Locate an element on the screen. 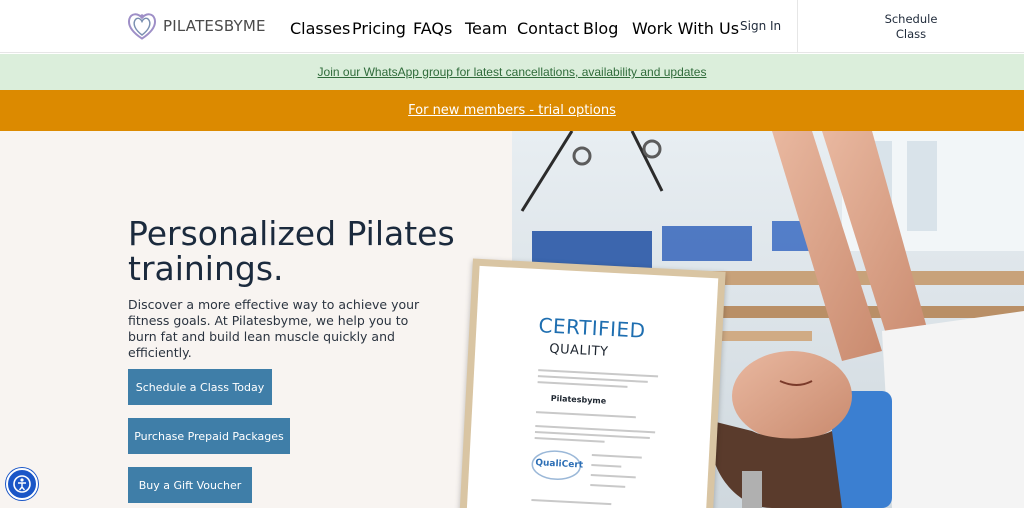 This screenshot has height=508, width=1024. certificate-holder: Pilatesbyme is located at coordinates (578, 399).